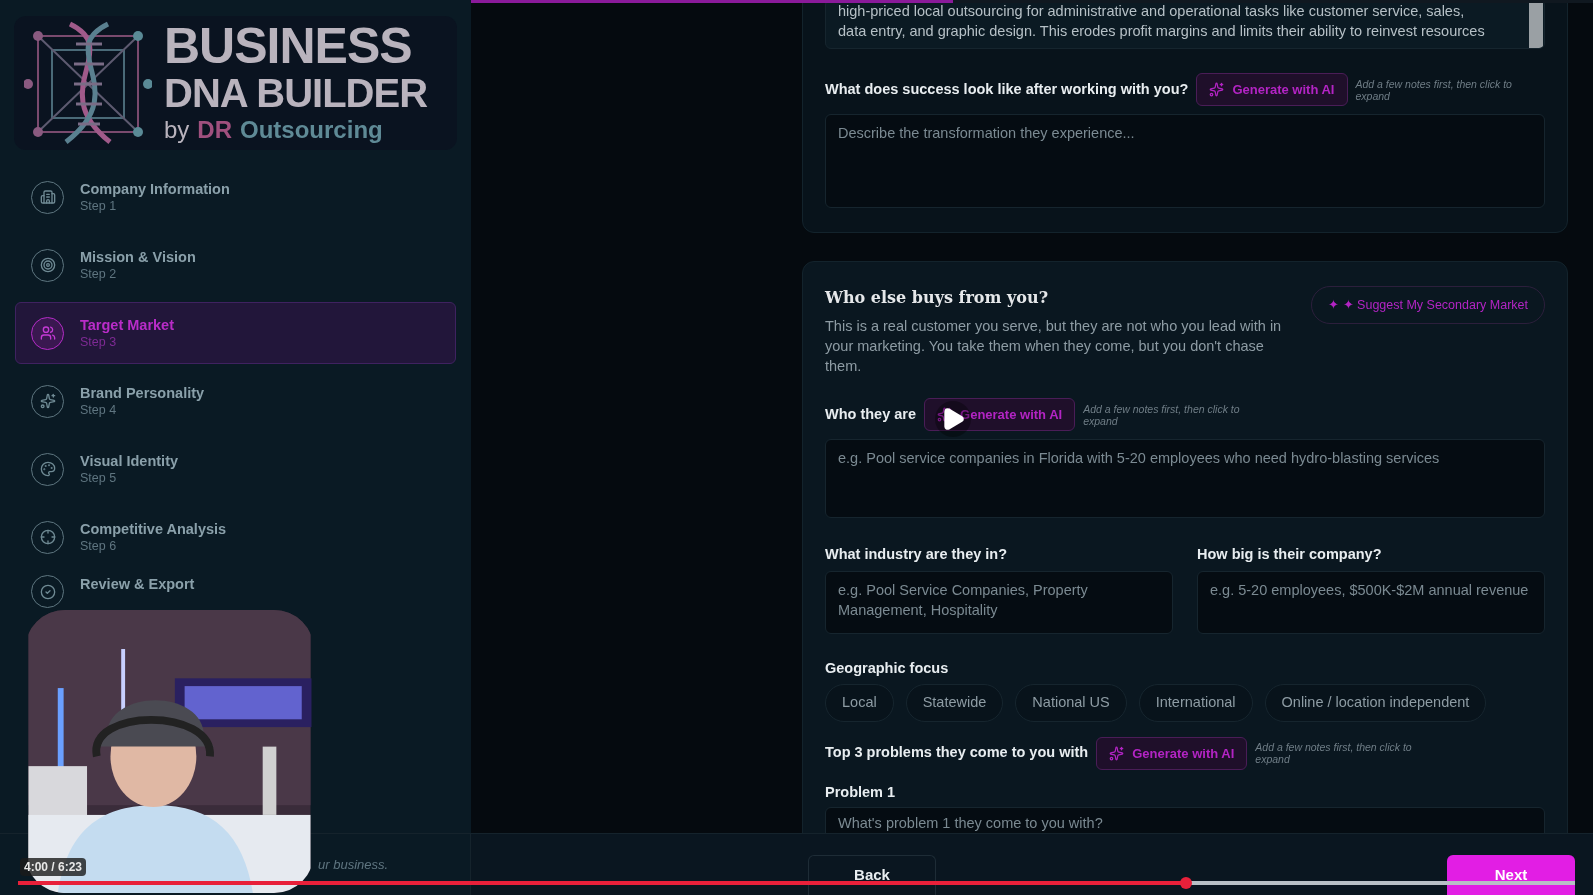  Describe the element at coordinates (1071, 702) in the screenshot. I see `geo-option-chip: National US` at that location.